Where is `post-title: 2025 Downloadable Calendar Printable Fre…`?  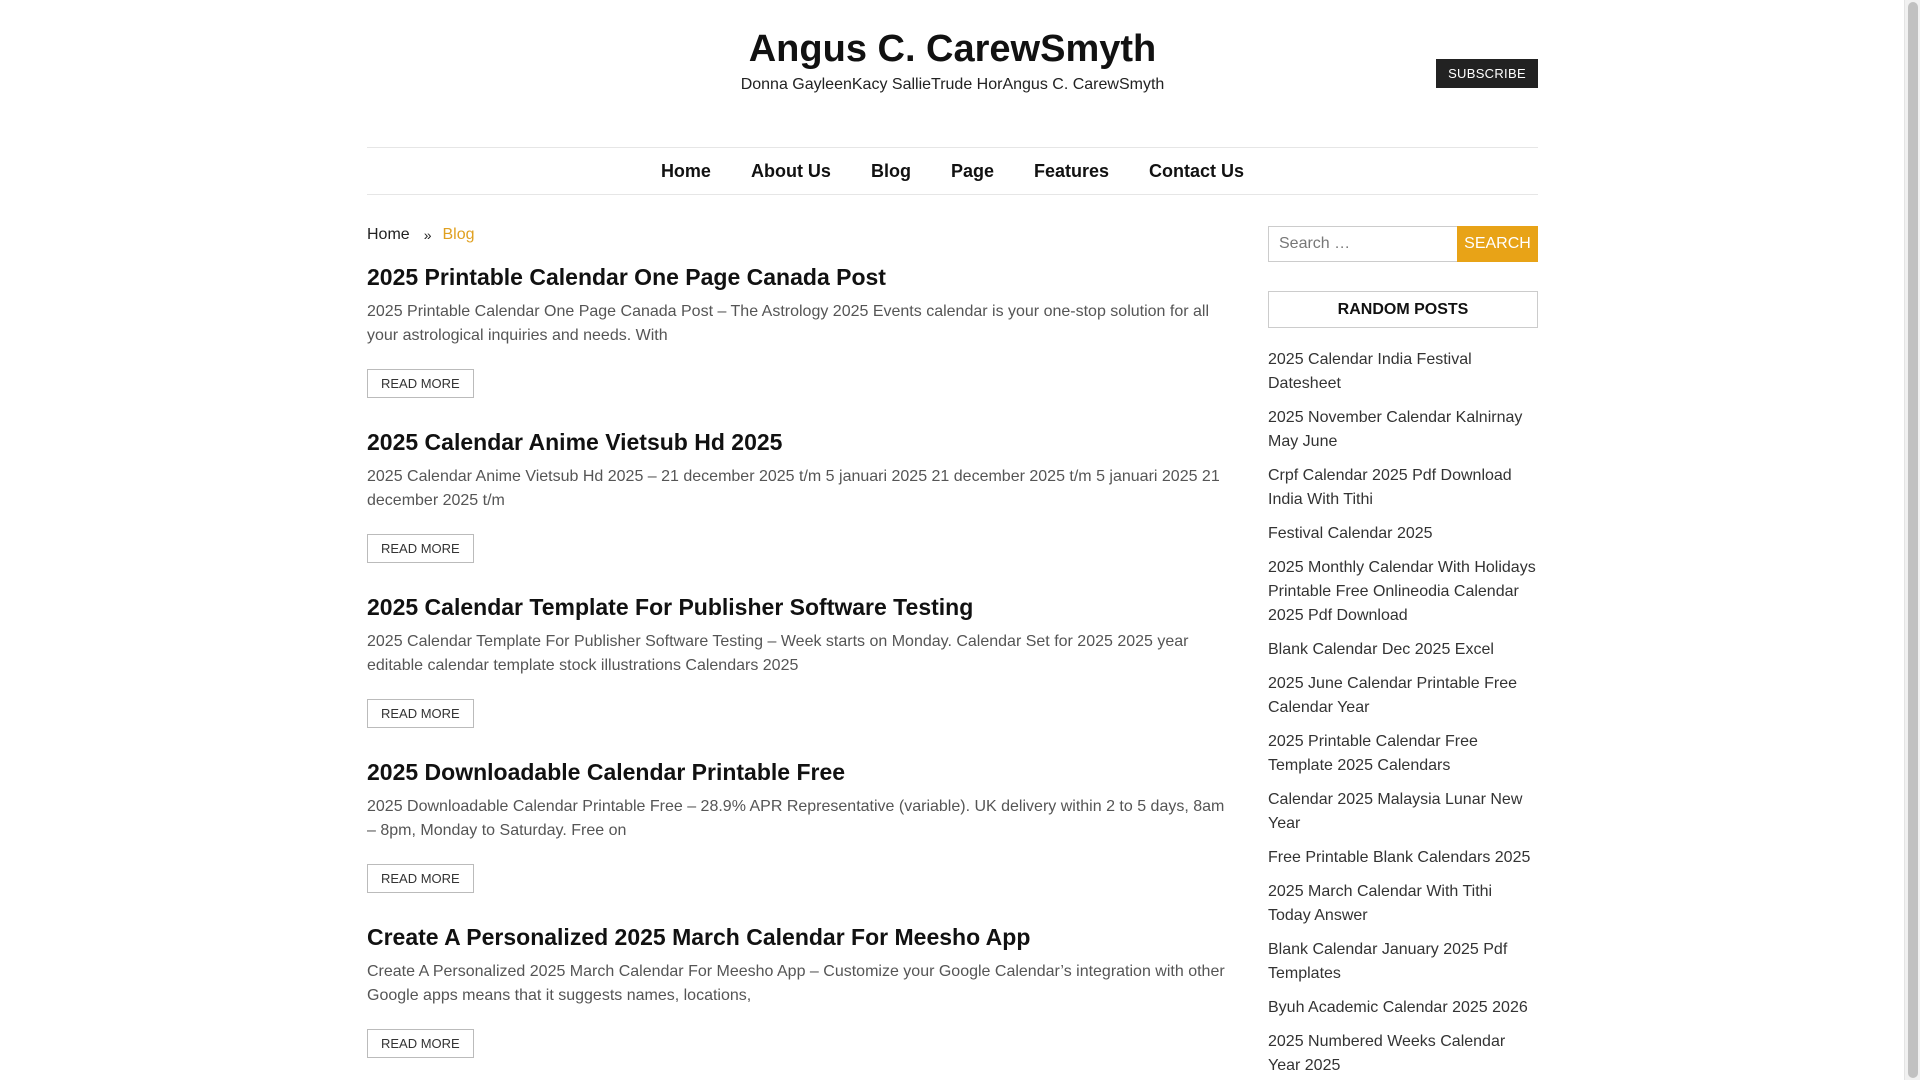 post-title: 2025 Downloadable Calendar Printable Fre… is located at coordinates (797, 772).